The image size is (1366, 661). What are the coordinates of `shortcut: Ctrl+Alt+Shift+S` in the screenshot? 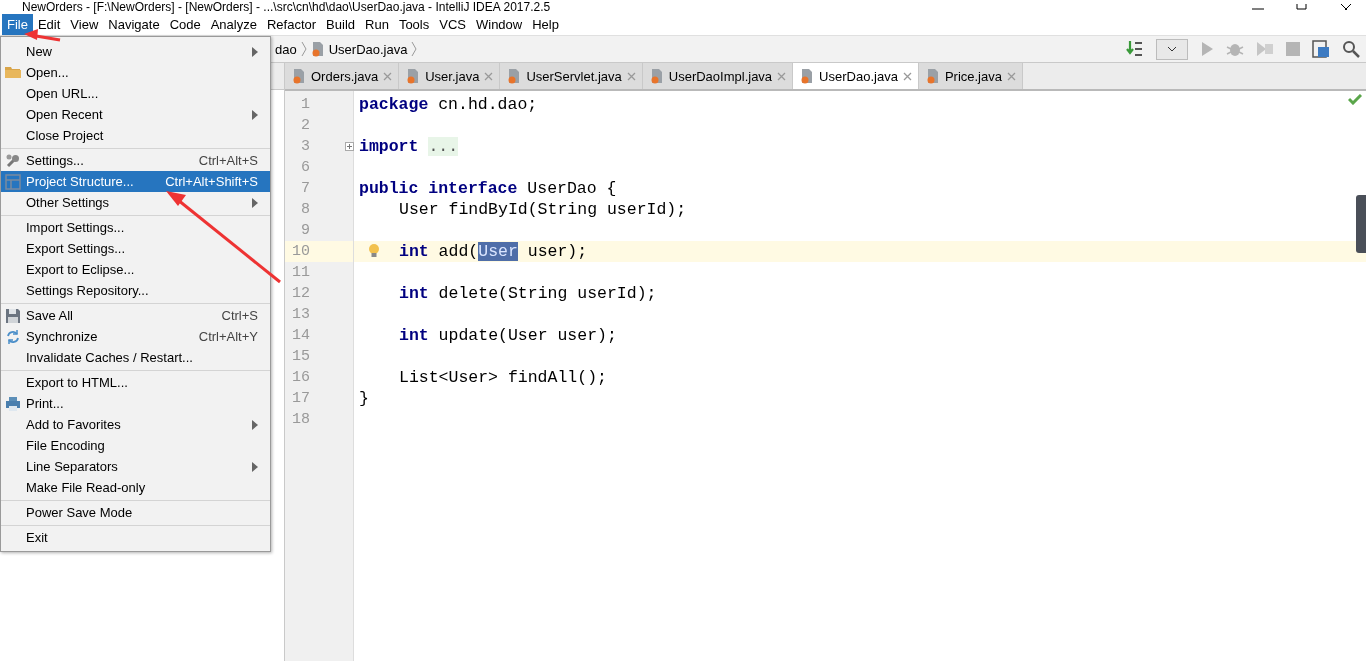 It's located at (211, 181).